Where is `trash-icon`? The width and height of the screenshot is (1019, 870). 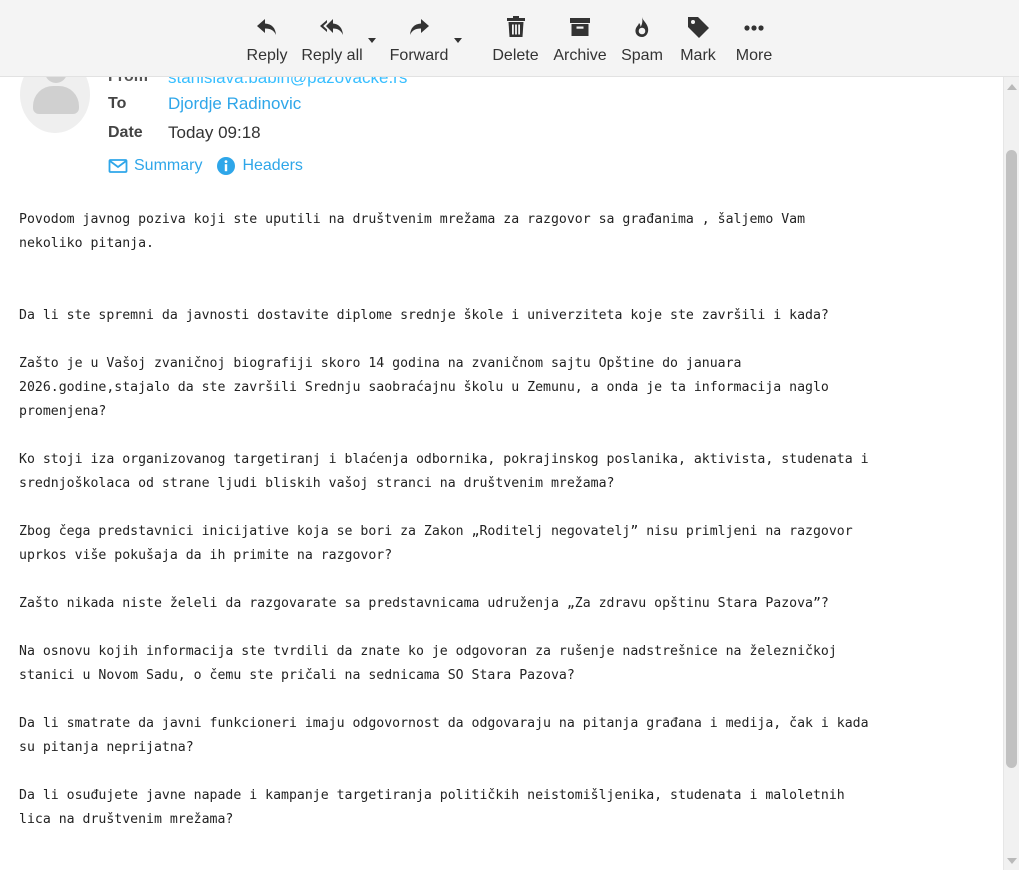
trash-icon is located at coordinates (515, 26).